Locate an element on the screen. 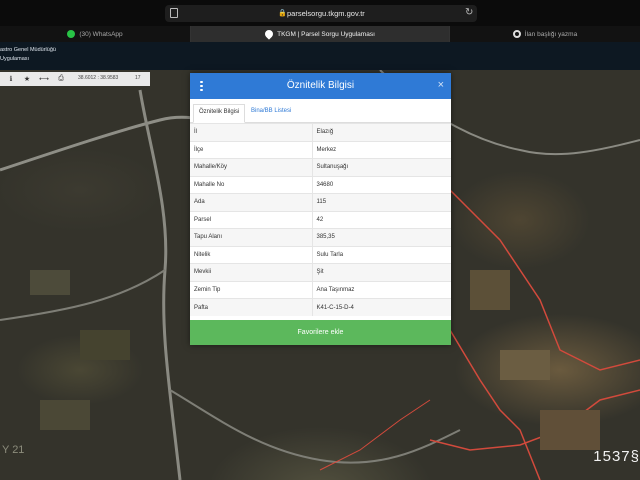 Image resolution: width=640 pixels, height=480 pixels. attribute-label: Ada is located at coordinates (251, 202).